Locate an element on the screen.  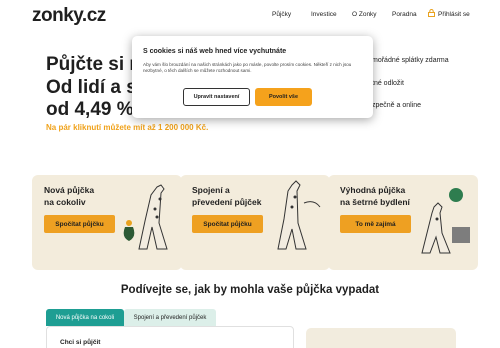
nav-advice: Poradna is located at coordinates (404, 14).